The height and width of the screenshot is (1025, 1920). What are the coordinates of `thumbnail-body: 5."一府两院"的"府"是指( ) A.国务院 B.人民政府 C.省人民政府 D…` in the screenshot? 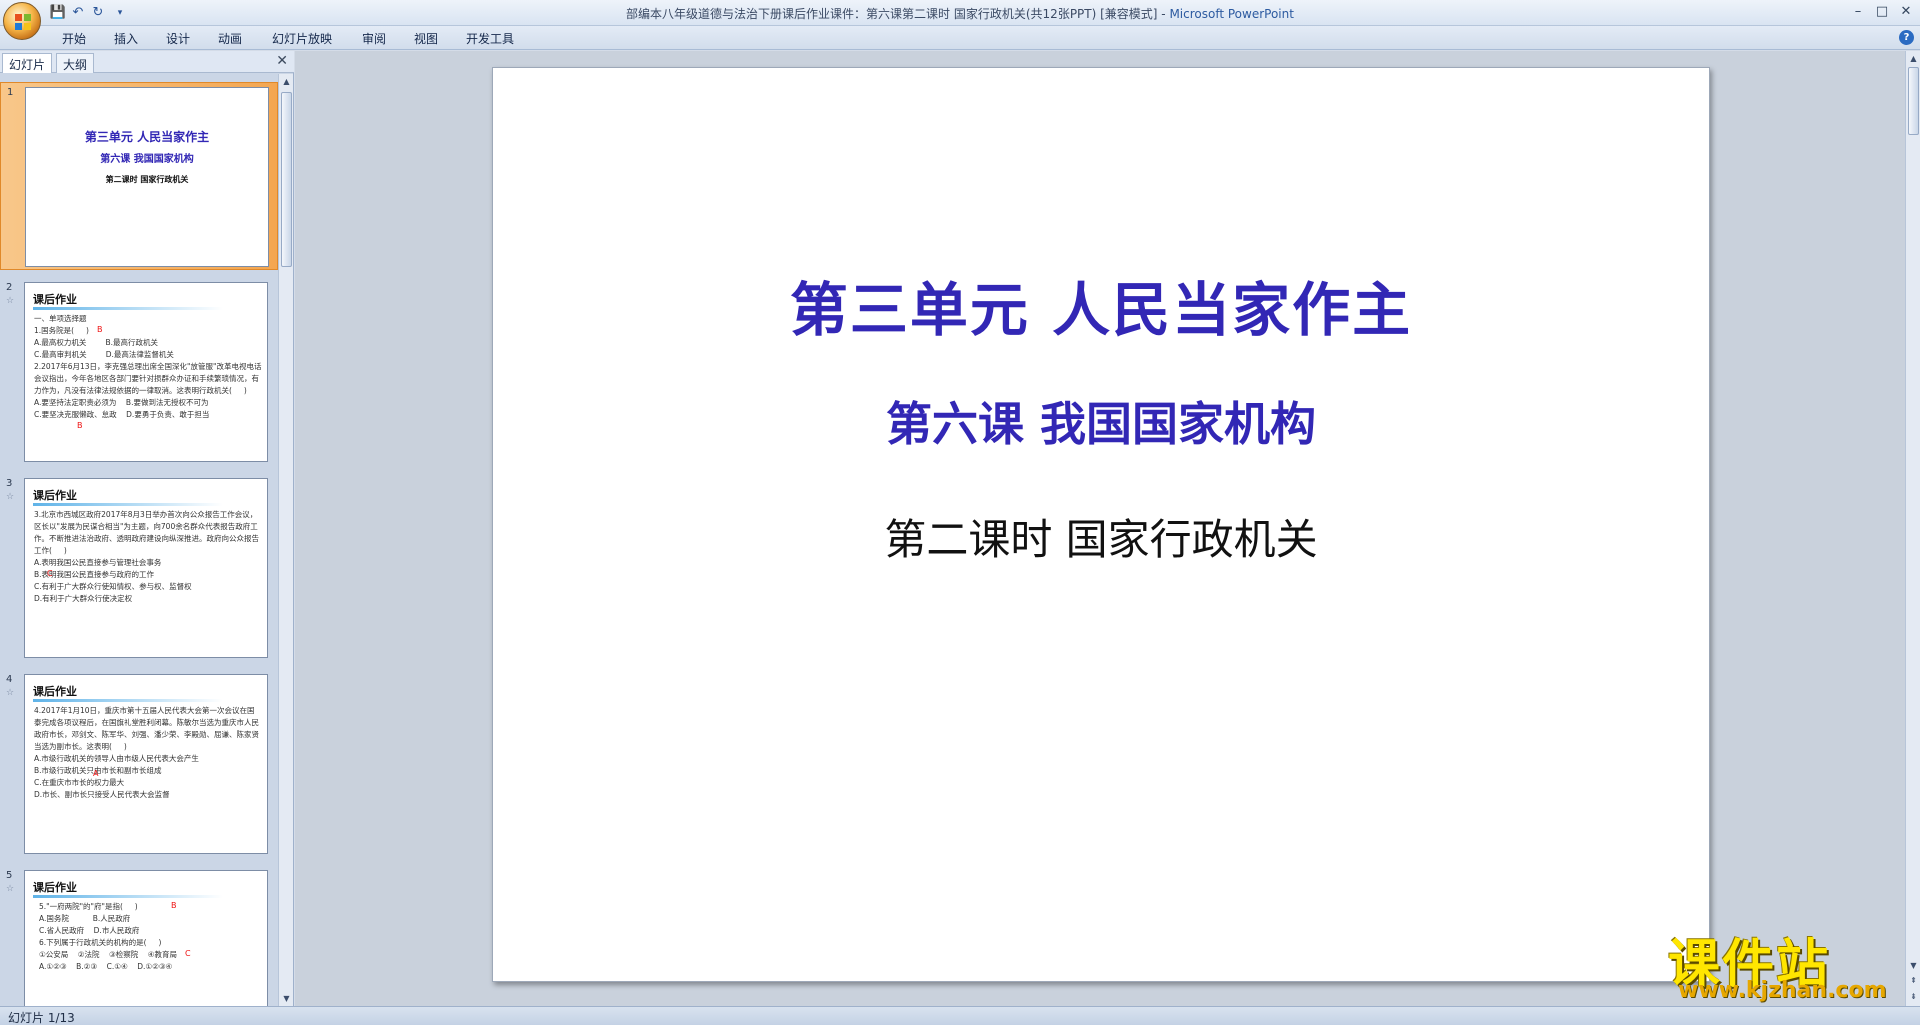 It's located at (108, 936).